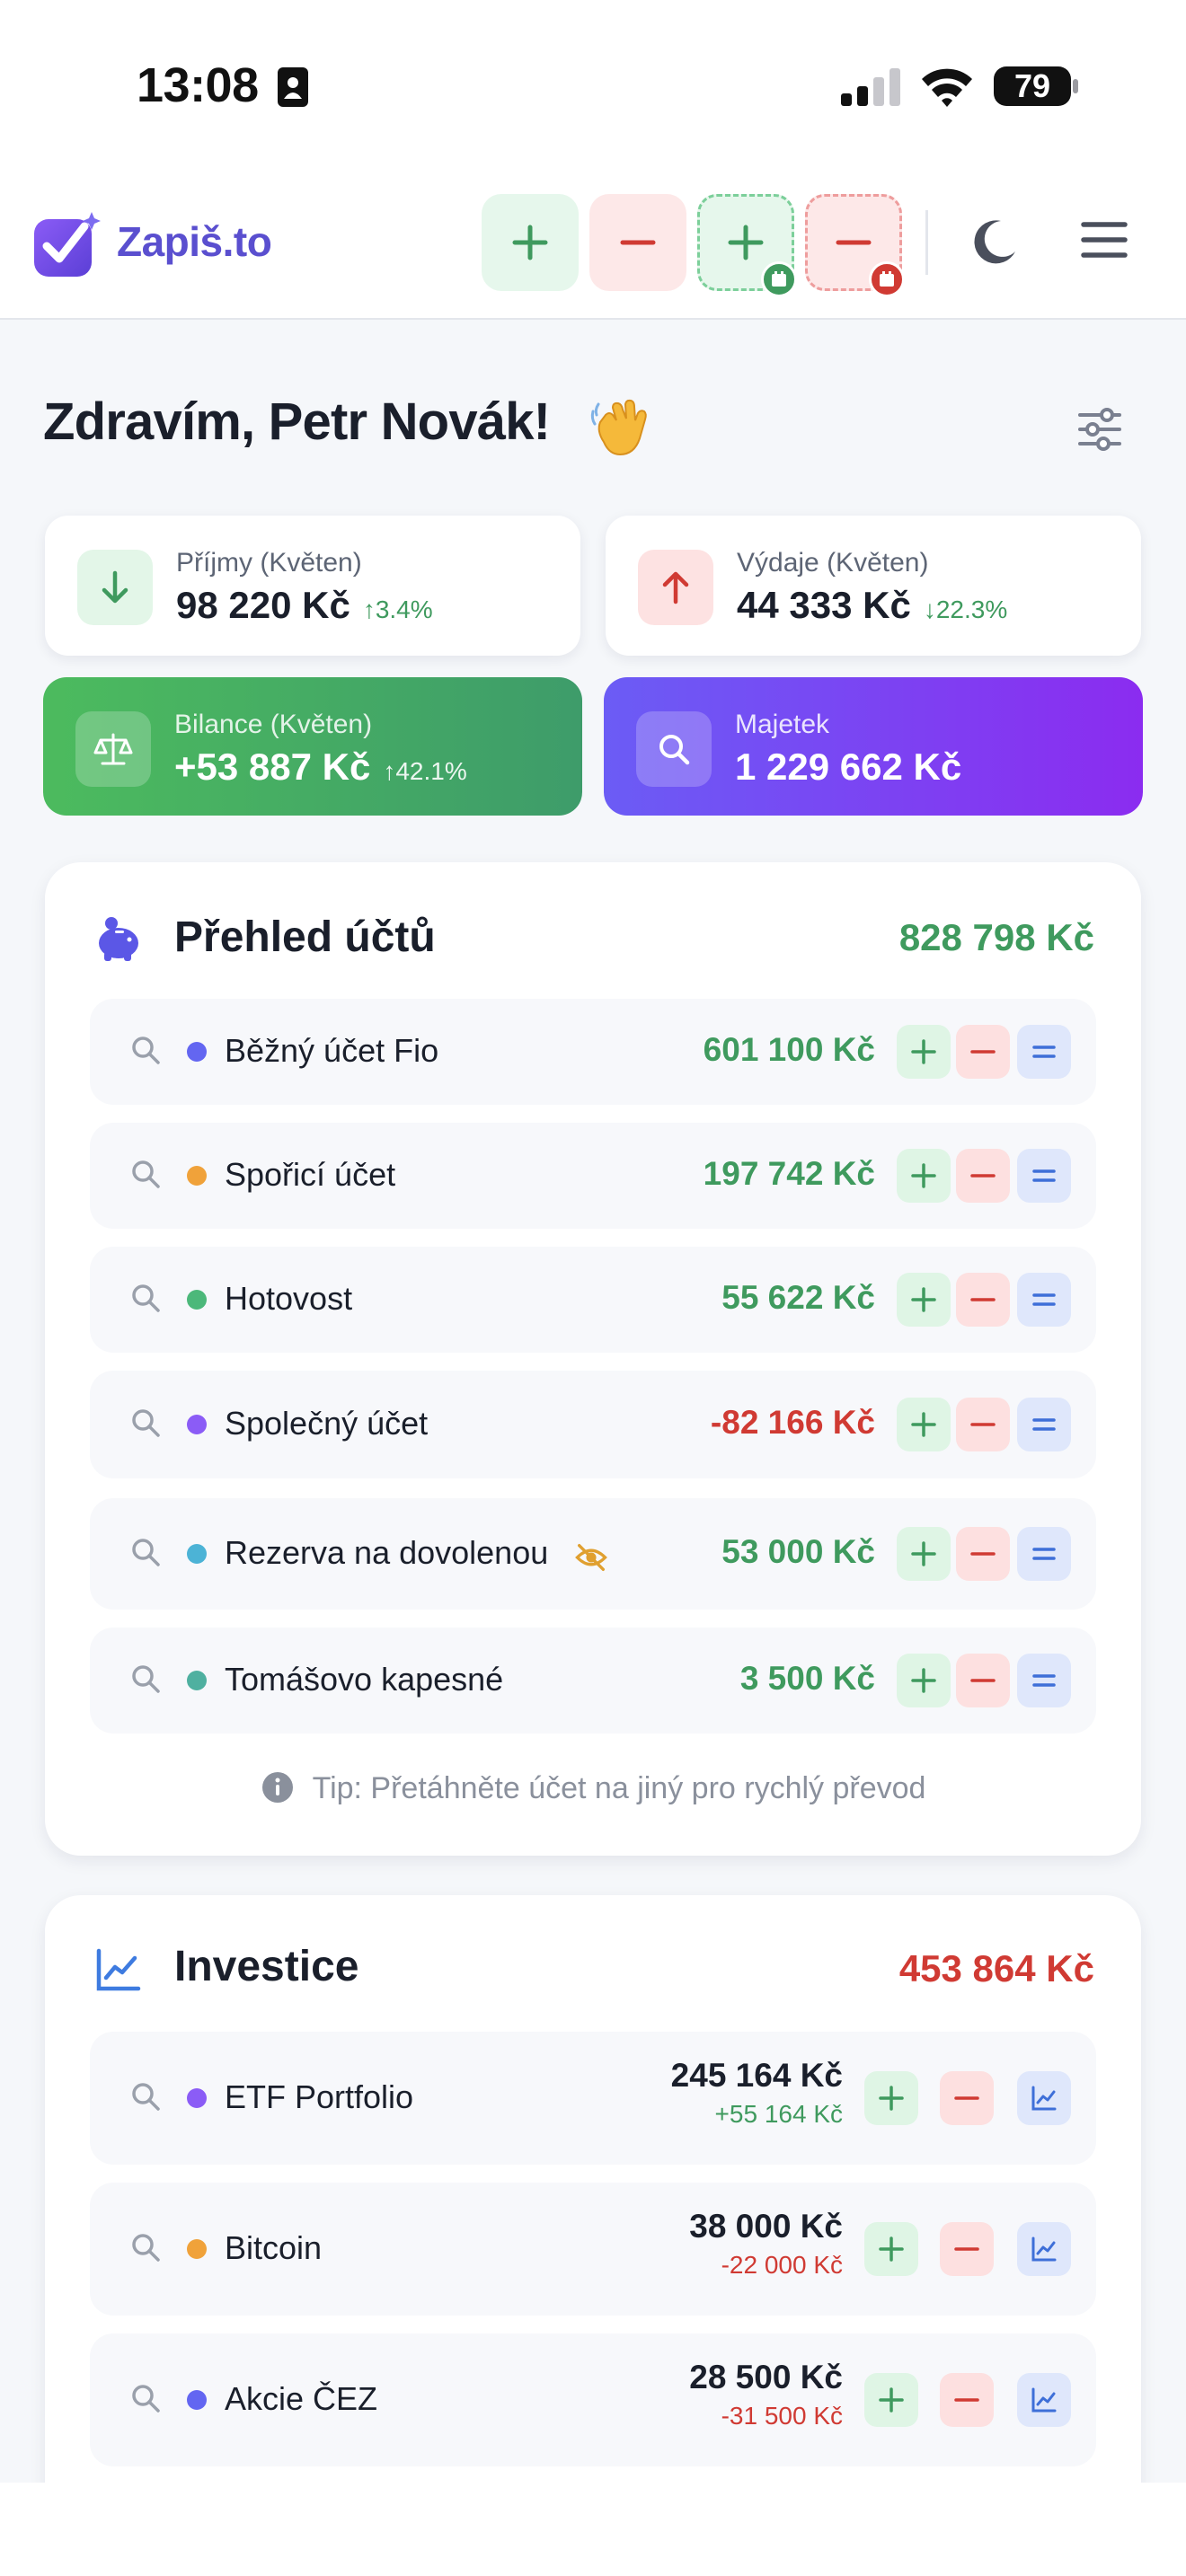 This screenshot has width=1186, height=2576. What do you see at coordinates (593, 2098) in the screenshot?
I see `investment-row: ETF Portfolio 245 164 Kč +55 164 Kč` at bounding box center [593, 2098].